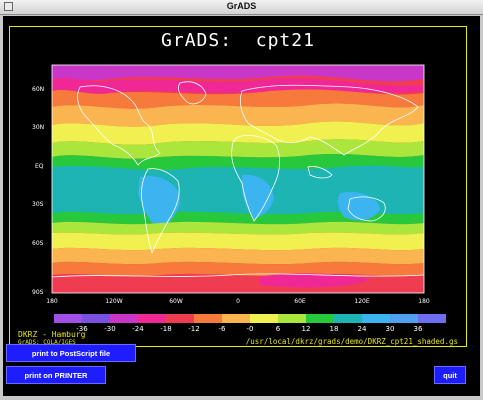 The height and width of the screenshot is (400, 483). Describe the element at coordinates (38, 243) in the screenshot. I see `lat-label: 60S` at that location.